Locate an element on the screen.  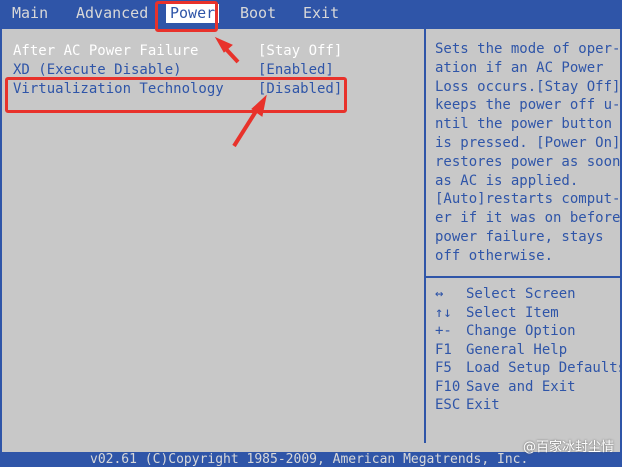
key-description: Exit is located at coordinates (483, 405).